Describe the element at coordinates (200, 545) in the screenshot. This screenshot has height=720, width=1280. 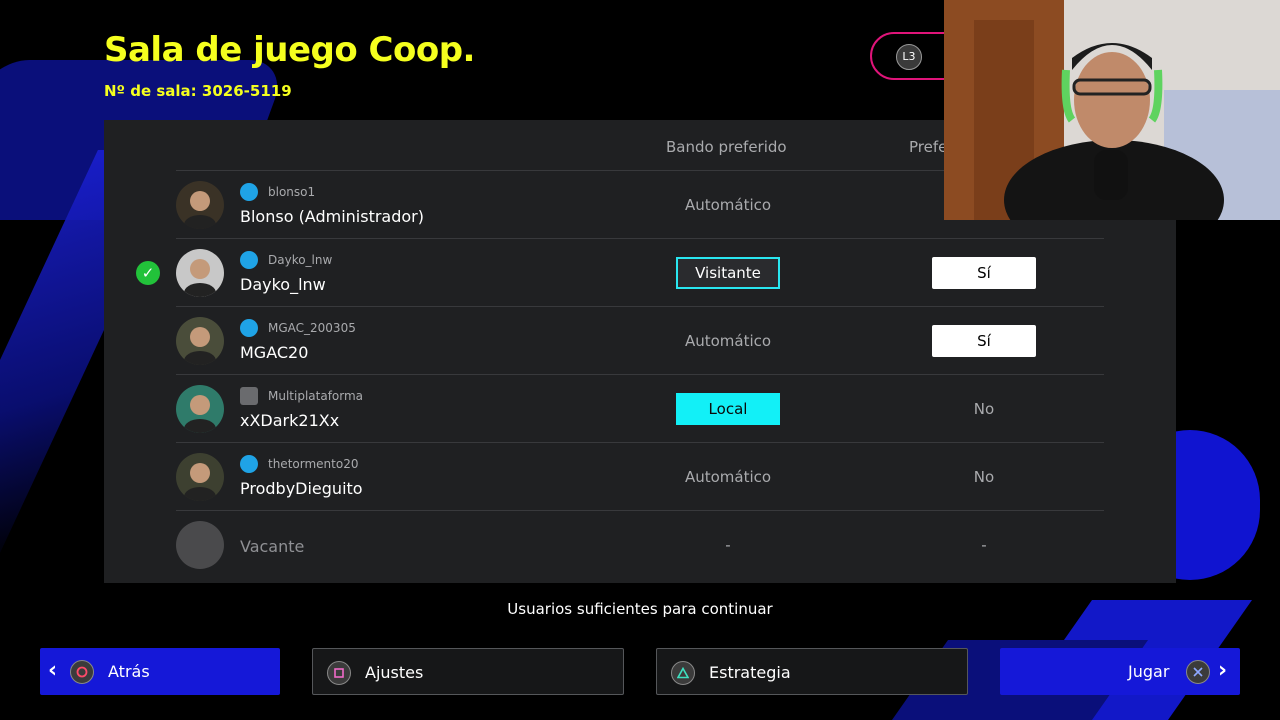
I see `empty-avatar` at that location.